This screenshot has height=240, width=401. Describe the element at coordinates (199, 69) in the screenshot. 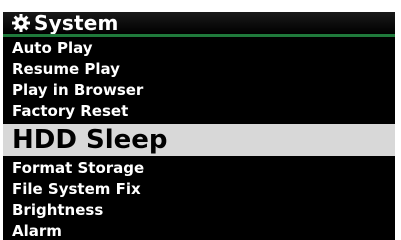

I see `menu-item-resume-play: Resume Play` at that location.